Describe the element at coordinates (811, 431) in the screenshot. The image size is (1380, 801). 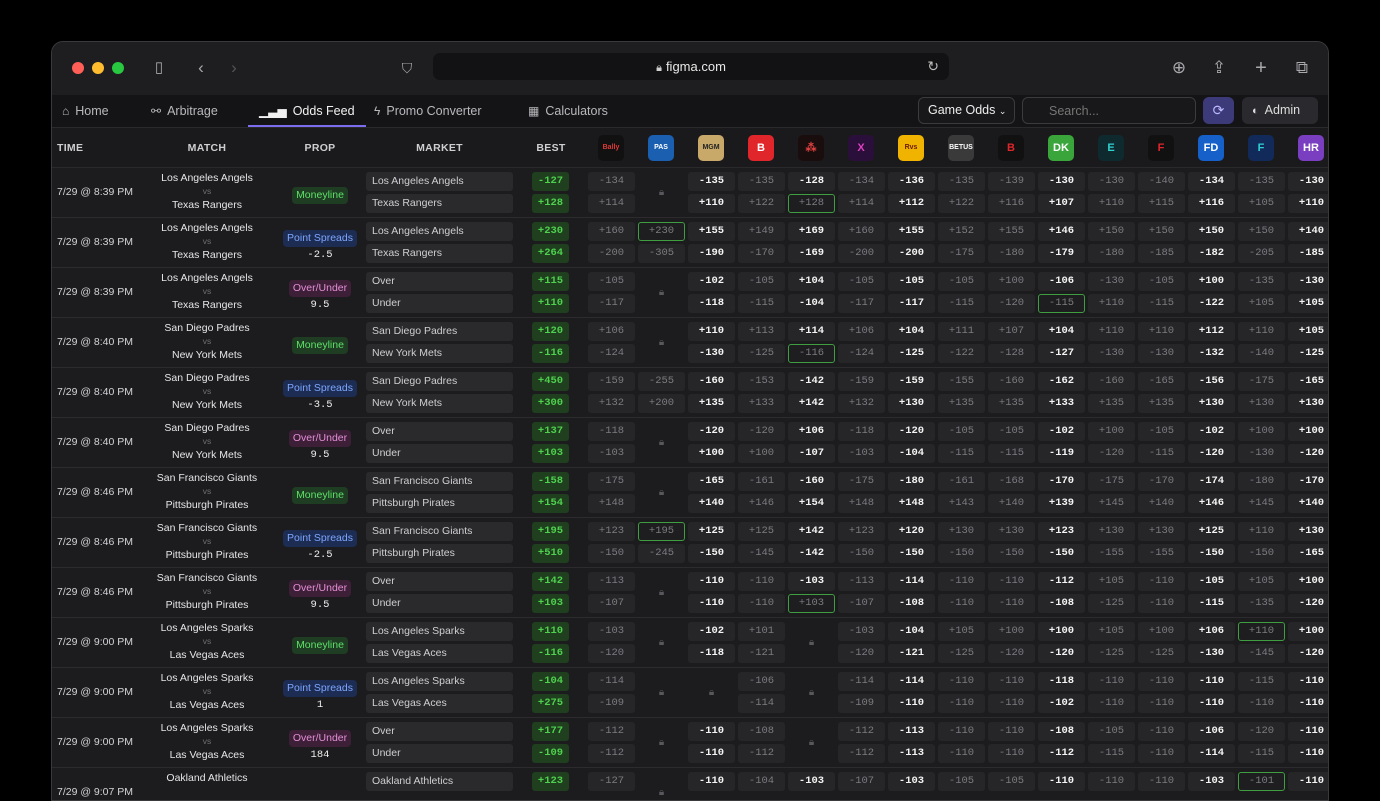
I see `odds-cell: +106` at that location.